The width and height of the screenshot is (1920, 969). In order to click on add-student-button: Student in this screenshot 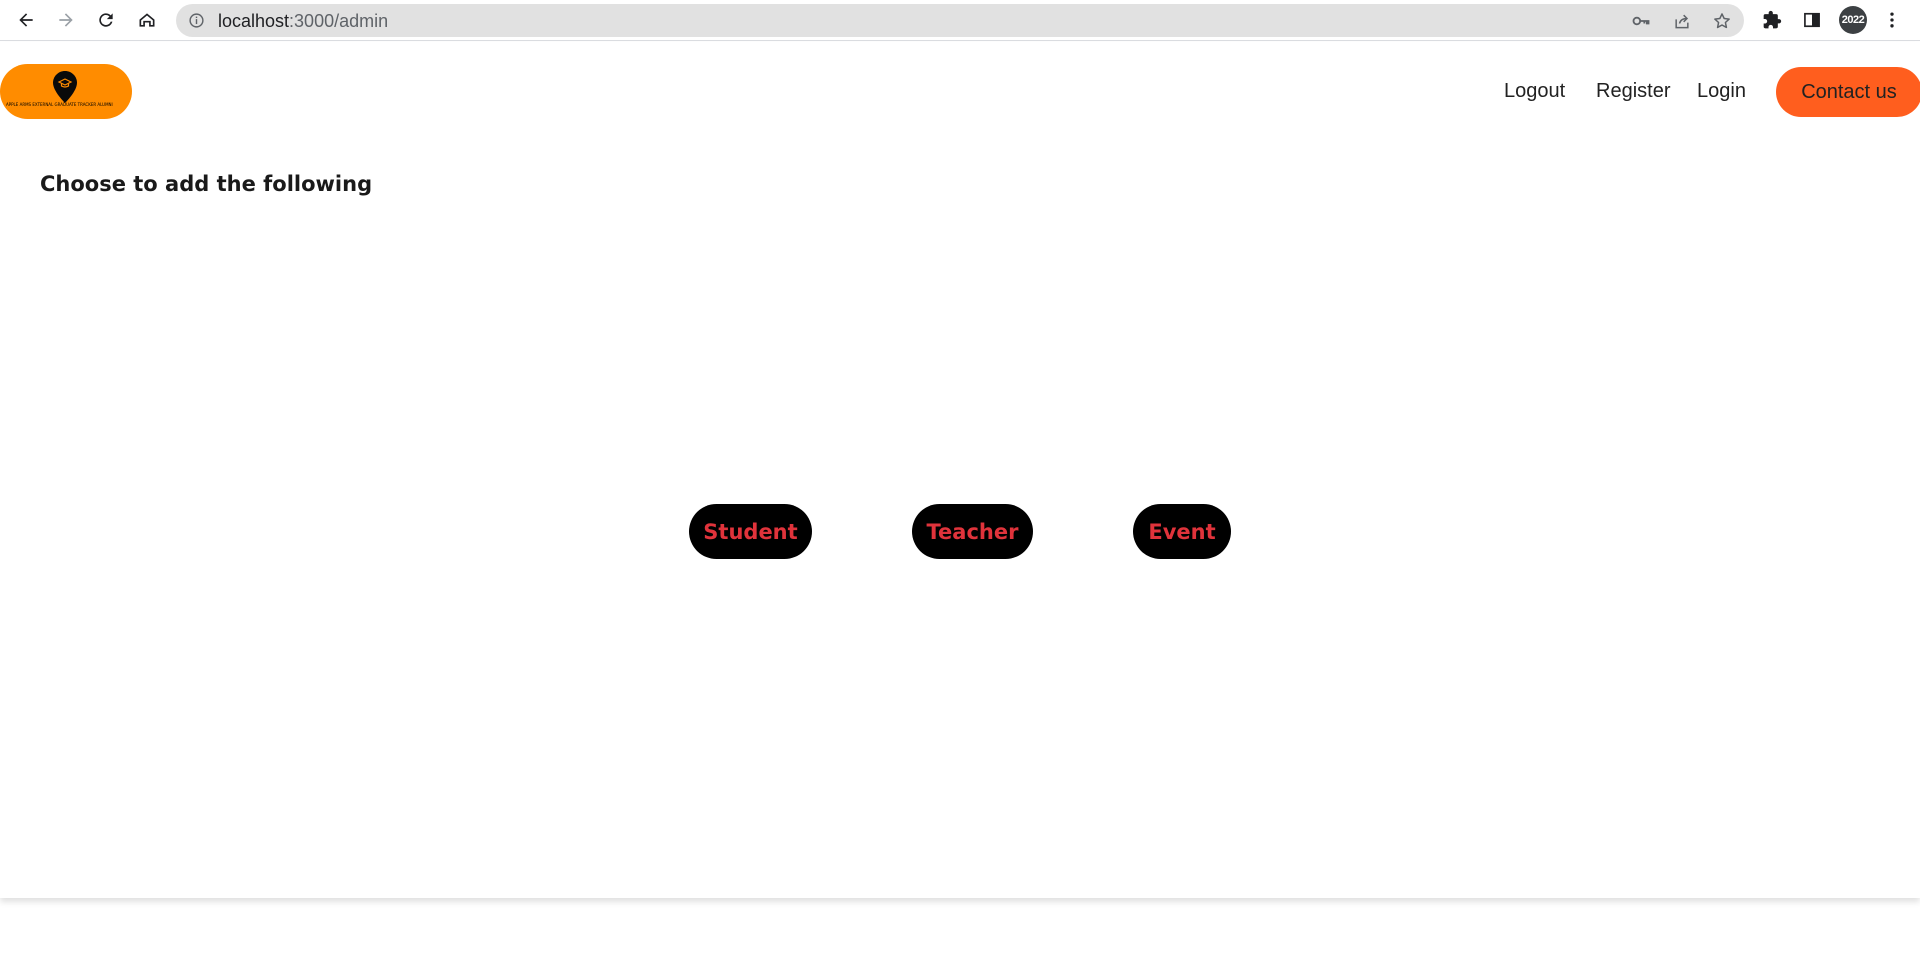, I will do `click(750, 531)`.